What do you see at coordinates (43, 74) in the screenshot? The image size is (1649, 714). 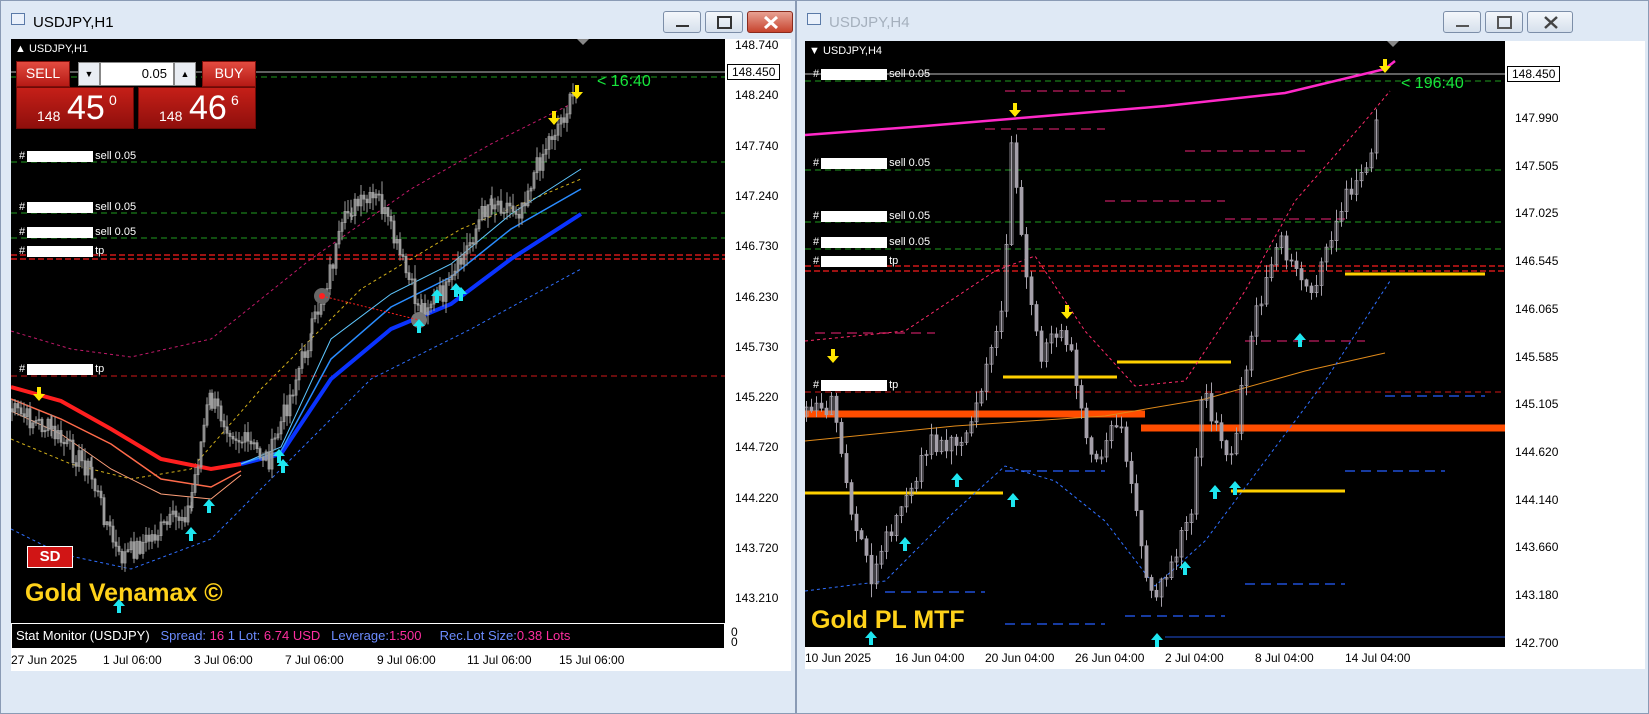 I see `sell-button: SELL` at bounding box center [43, 74].